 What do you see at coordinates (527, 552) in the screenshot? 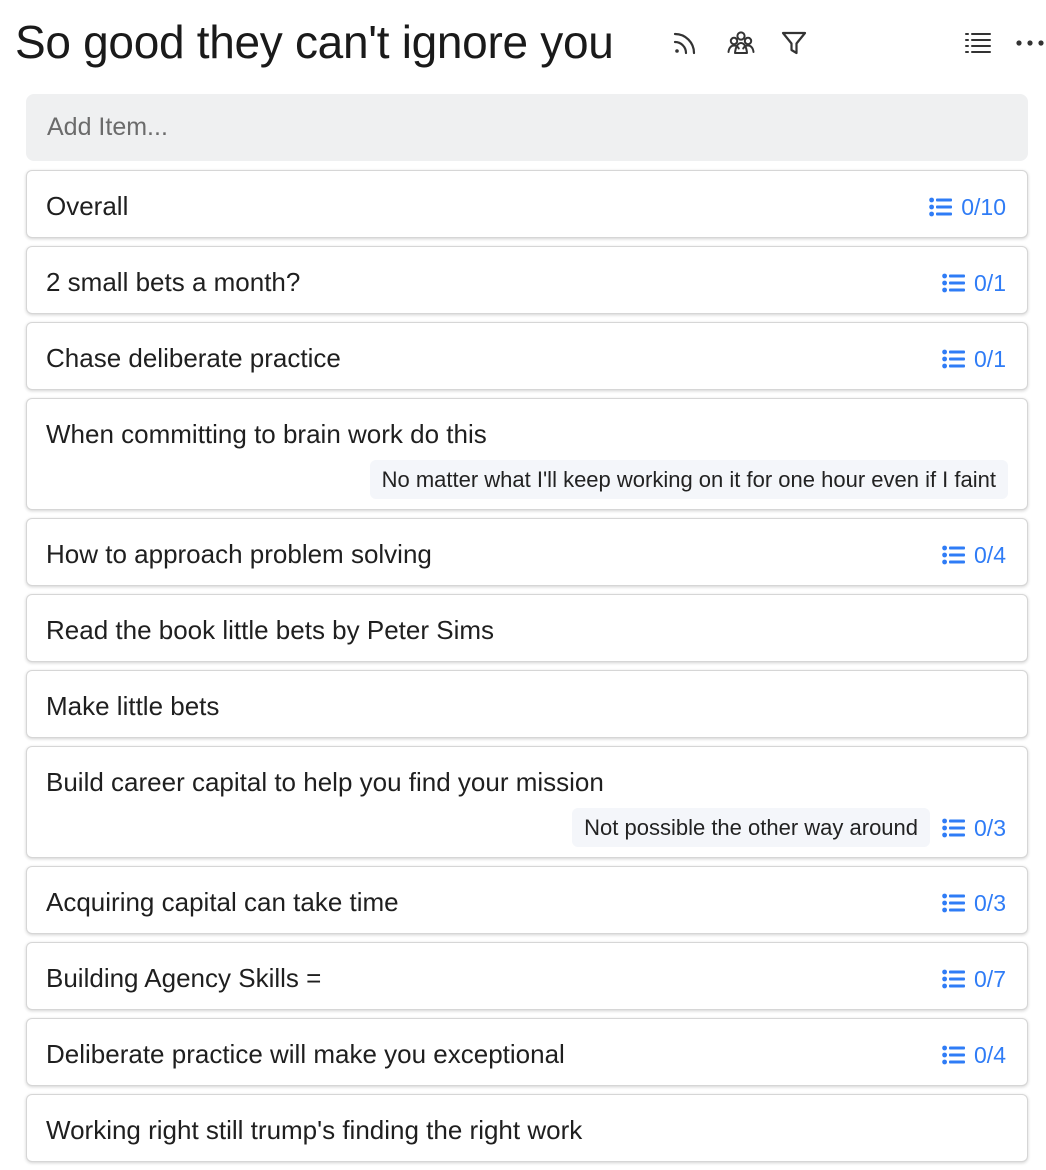
I see `list-item: How to approach problem solving 0/4` at bounding box center [527, 552].